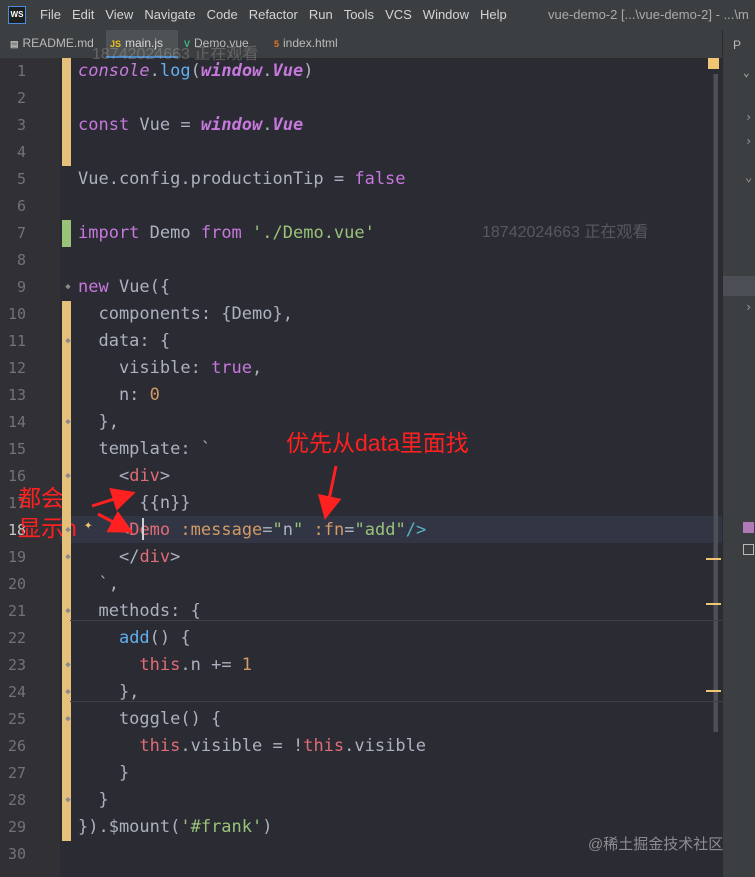 The height and width of the screenshot is (877, 755). What do you see at coordinates (398, 14) in the screenshot?
I see `menu-vcs: VCS` at bounding box center [398, 14].